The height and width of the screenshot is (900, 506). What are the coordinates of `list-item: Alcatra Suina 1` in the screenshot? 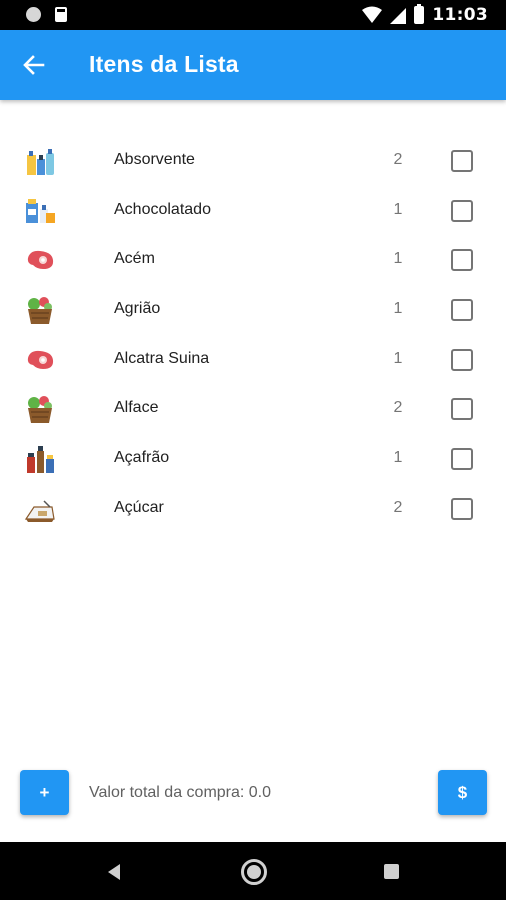 It's located at (253, 361).